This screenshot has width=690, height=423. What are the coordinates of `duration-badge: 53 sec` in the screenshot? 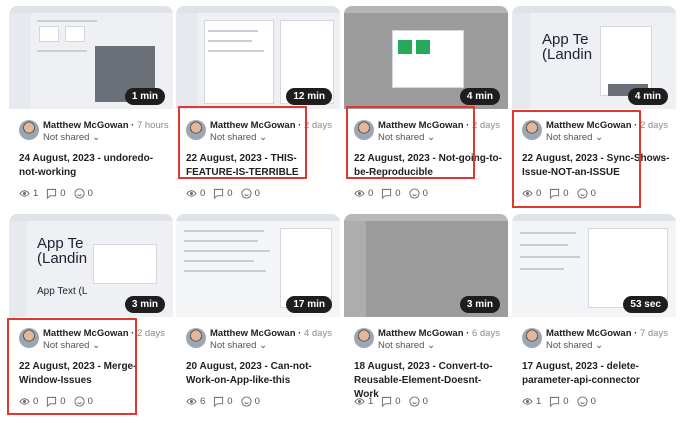 It's located at (645, 304).